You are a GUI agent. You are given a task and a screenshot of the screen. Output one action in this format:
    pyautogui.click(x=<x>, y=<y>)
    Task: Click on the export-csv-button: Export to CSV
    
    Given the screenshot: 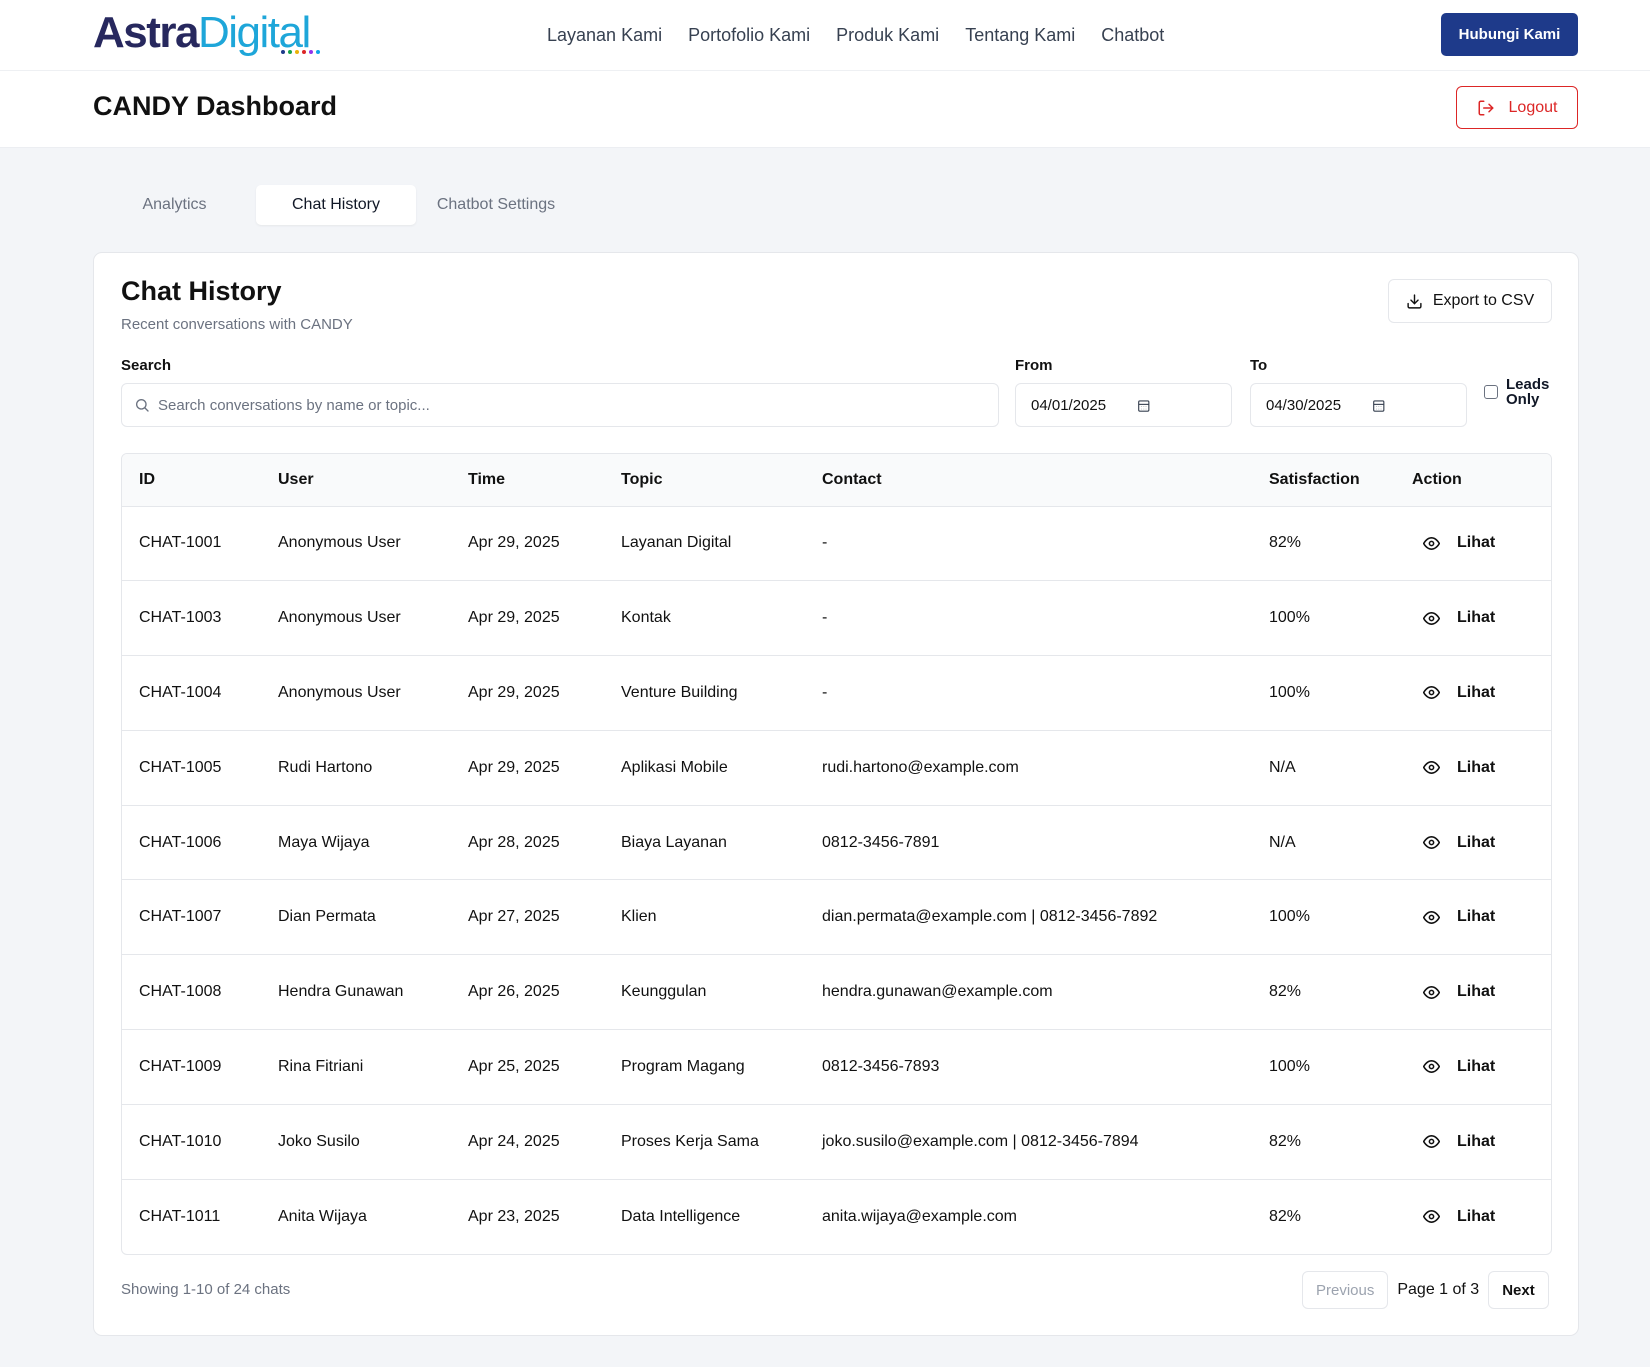 What is the action you would take?
    pyautogui.click(x=1470, y=301)
    